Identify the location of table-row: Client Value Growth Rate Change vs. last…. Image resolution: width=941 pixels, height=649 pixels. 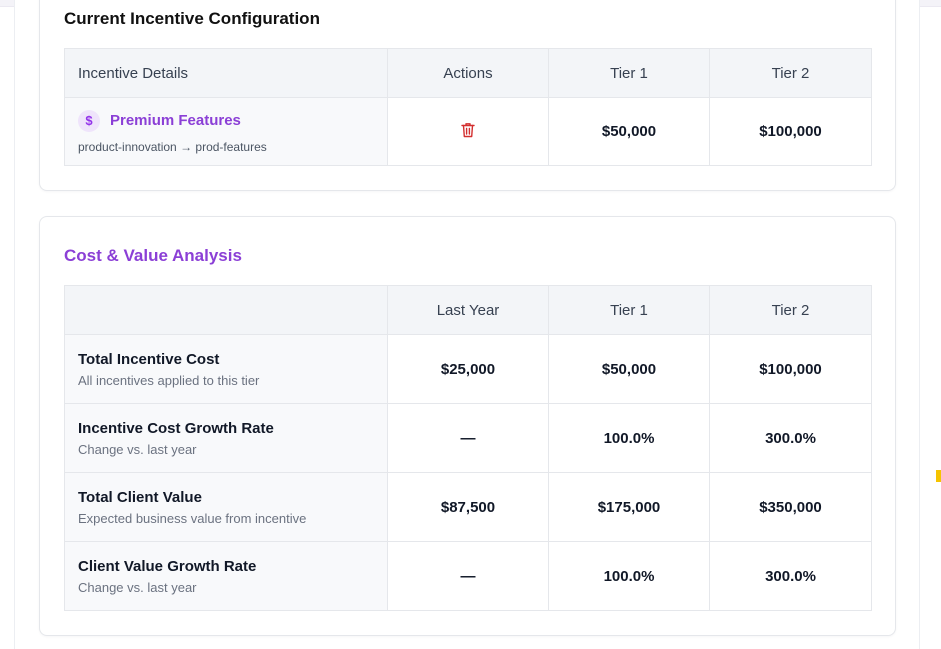
(468, 576).